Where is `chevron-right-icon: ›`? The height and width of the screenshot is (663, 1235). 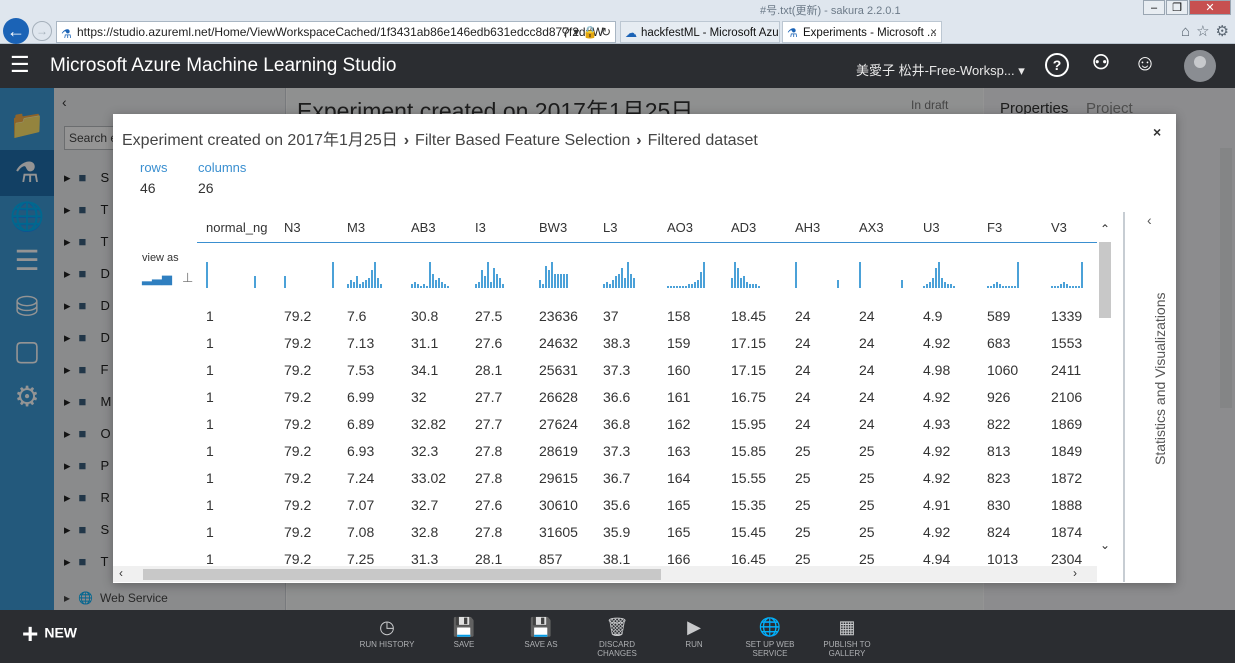
chevron-right-icon: › is located at coordinates (1075, 573).